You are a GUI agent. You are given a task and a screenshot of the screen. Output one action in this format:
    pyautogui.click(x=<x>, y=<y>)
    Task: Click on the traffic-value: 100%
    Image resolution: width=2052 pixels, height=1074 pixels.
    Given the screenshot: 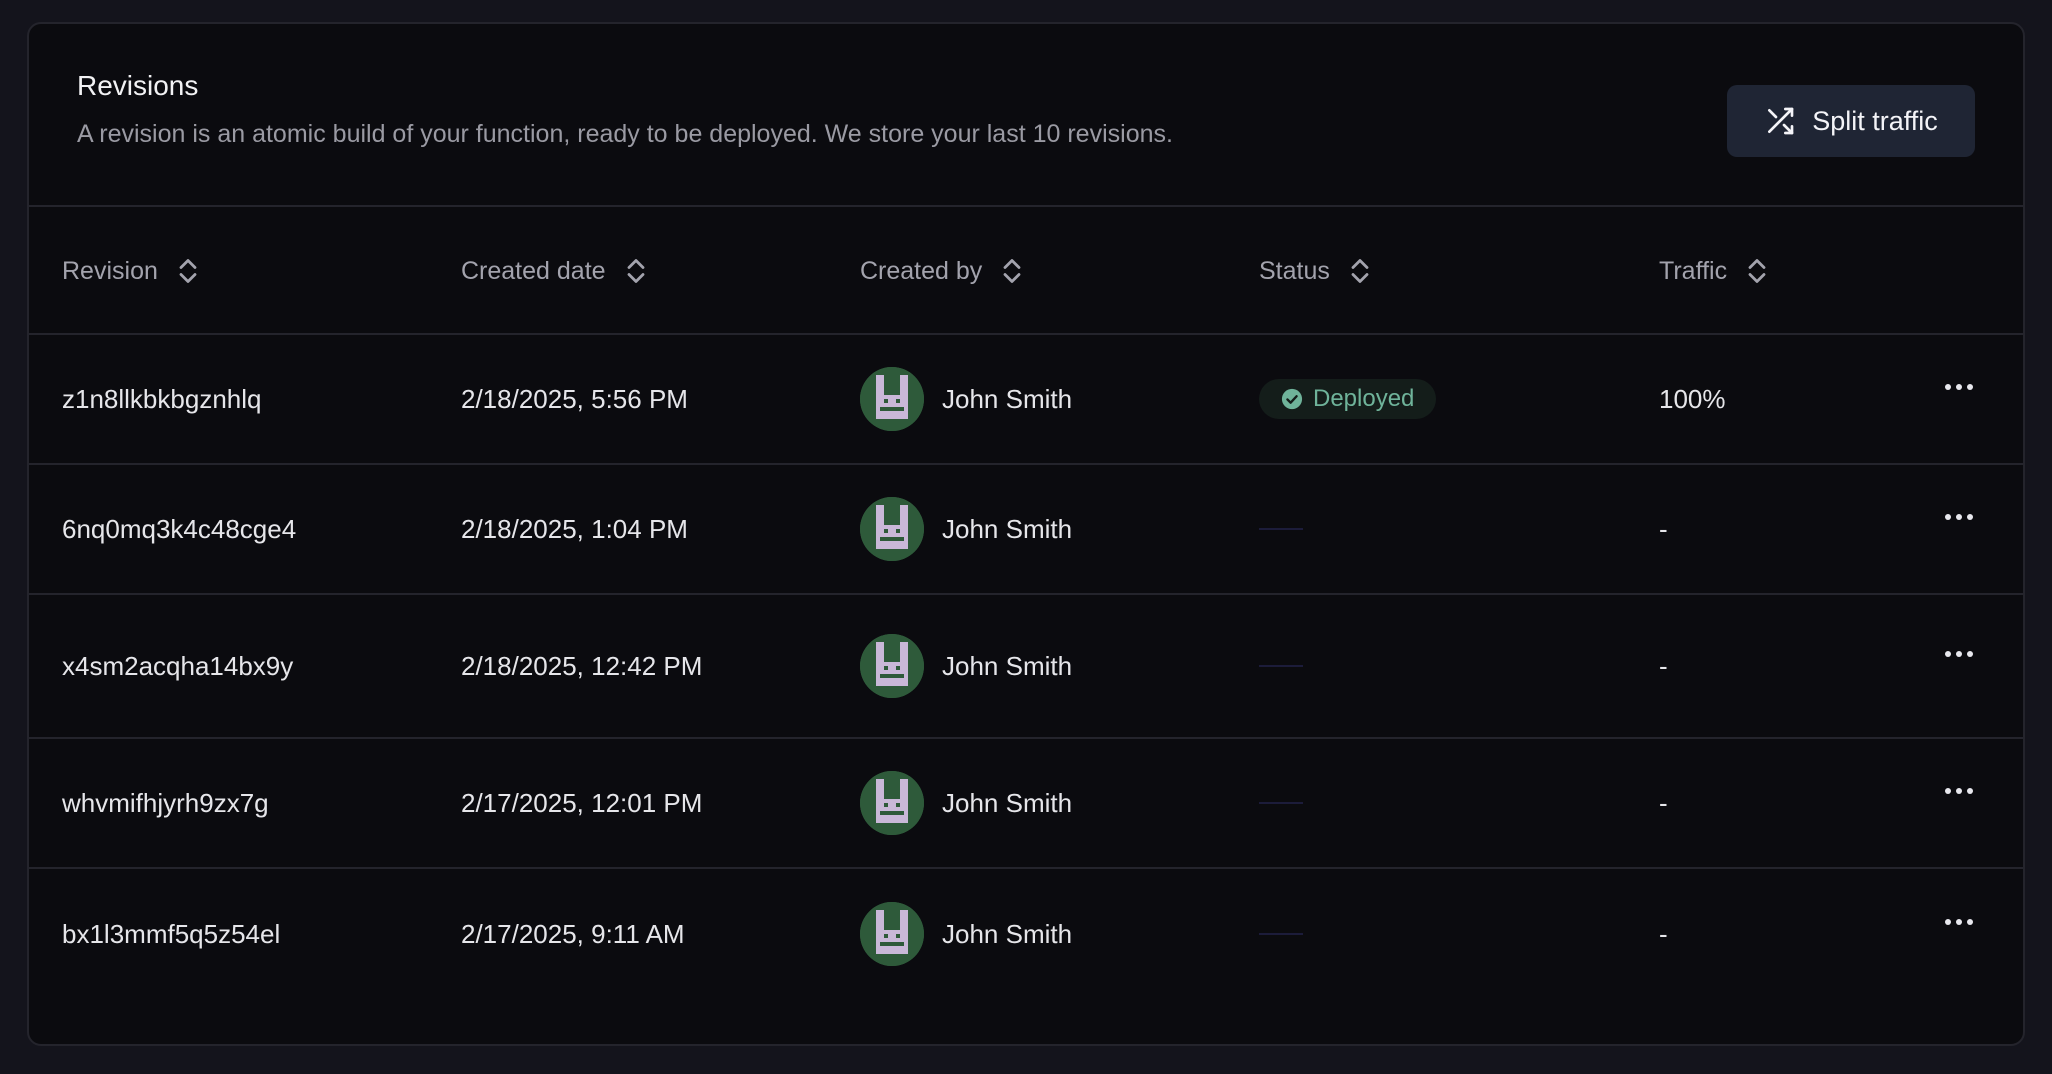 What is the action you would take?
    pyautogui.click(x=1692, y=398)
    